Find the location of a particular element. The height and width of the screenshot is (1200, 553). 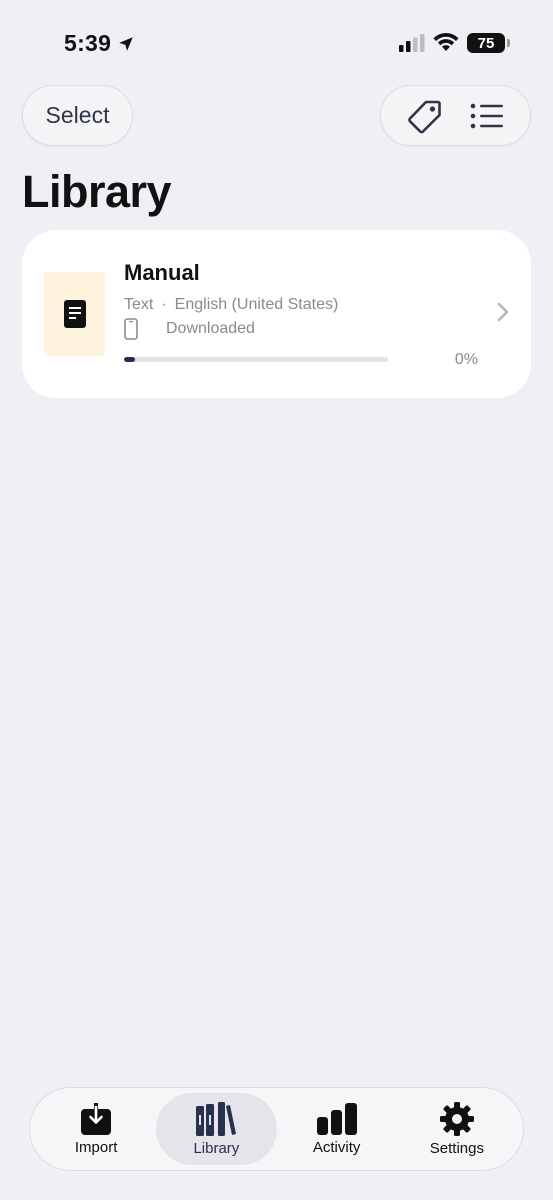

tab-activity: Activity is located at coordinates (337, 1129).